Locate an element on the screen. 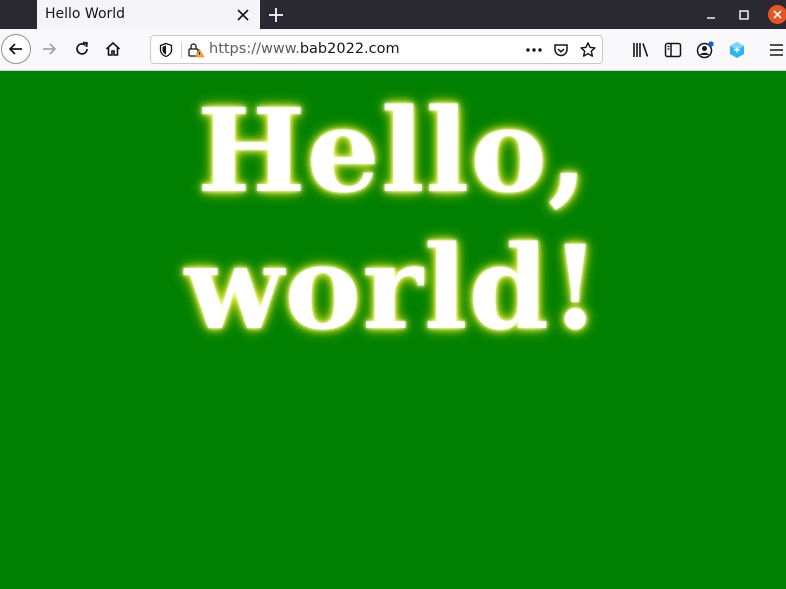 This screenshot has height=589, width=786. account-icon is located at coordinates (705, 50).